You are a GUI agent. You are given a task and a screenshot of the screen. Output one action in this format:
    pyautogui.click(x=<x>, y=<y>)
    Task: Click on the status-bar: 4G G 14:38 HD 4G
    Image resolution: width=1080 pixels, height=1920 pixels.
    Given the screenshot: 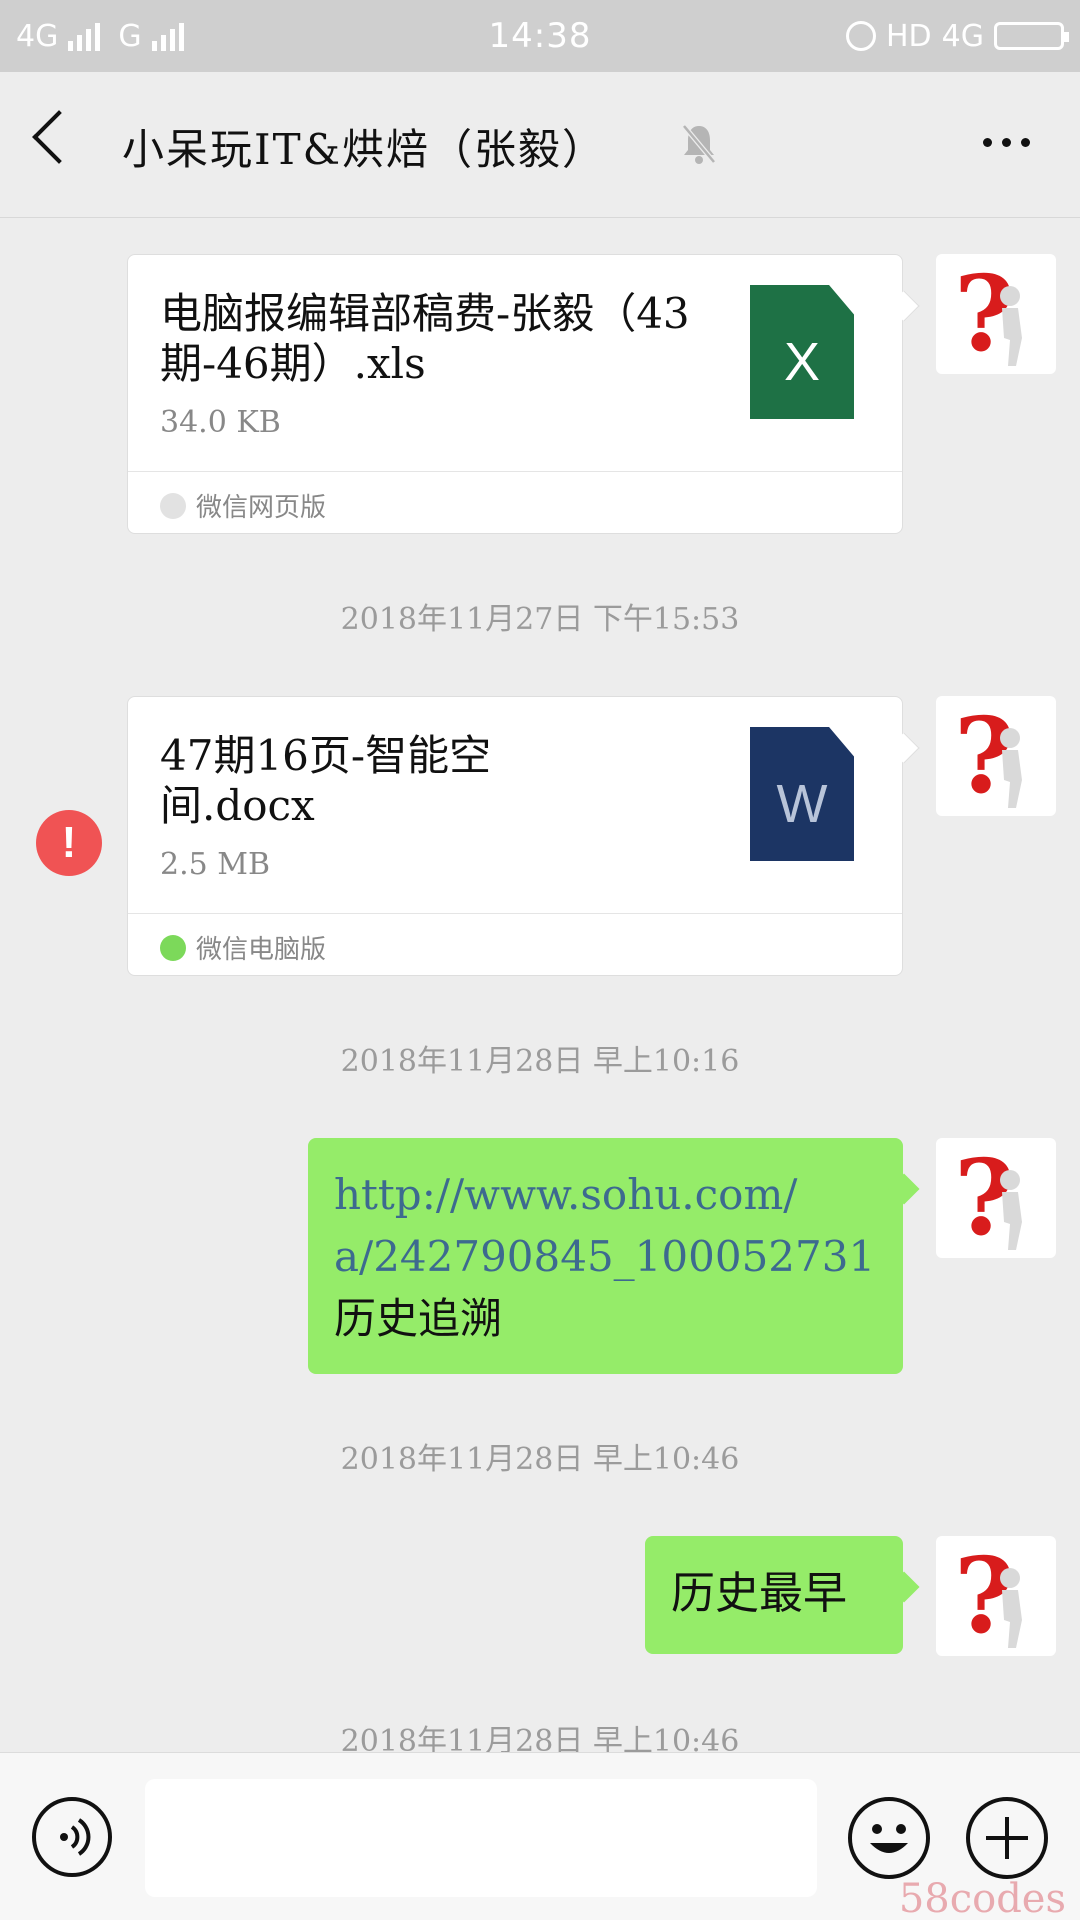 What is the action you would take?
    pyautogui.click(x=540, y=36)
    